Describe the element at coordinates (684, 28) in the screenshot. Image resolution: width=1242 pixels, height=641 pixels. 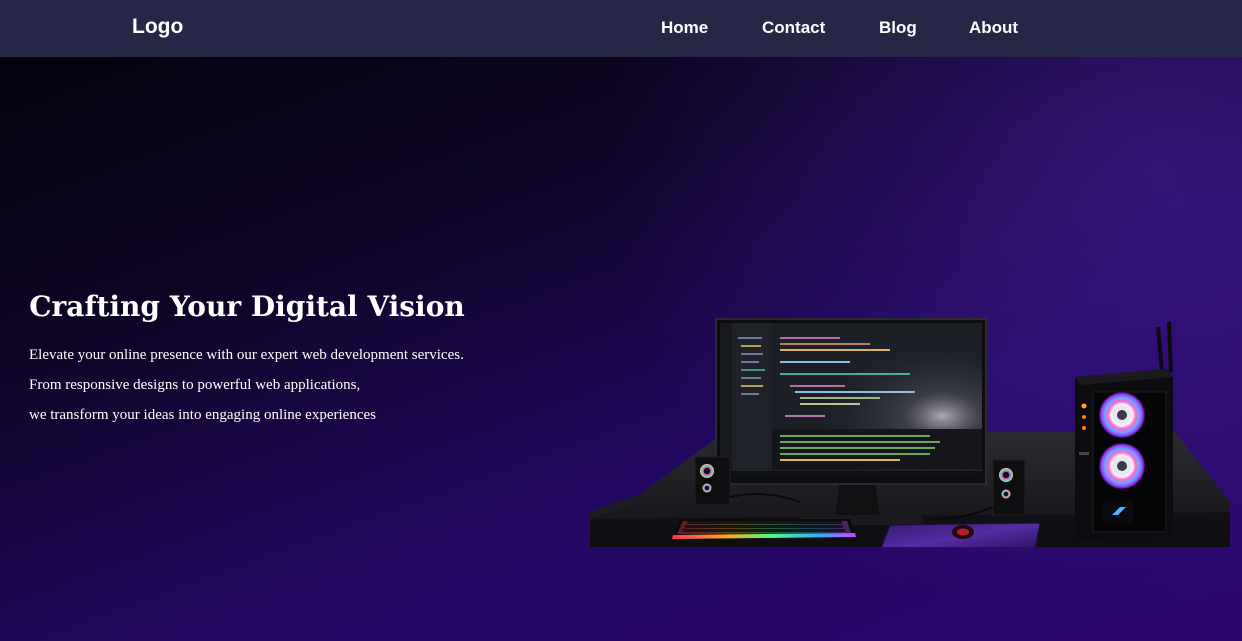
I see `nav-home-link: Home` at that location.